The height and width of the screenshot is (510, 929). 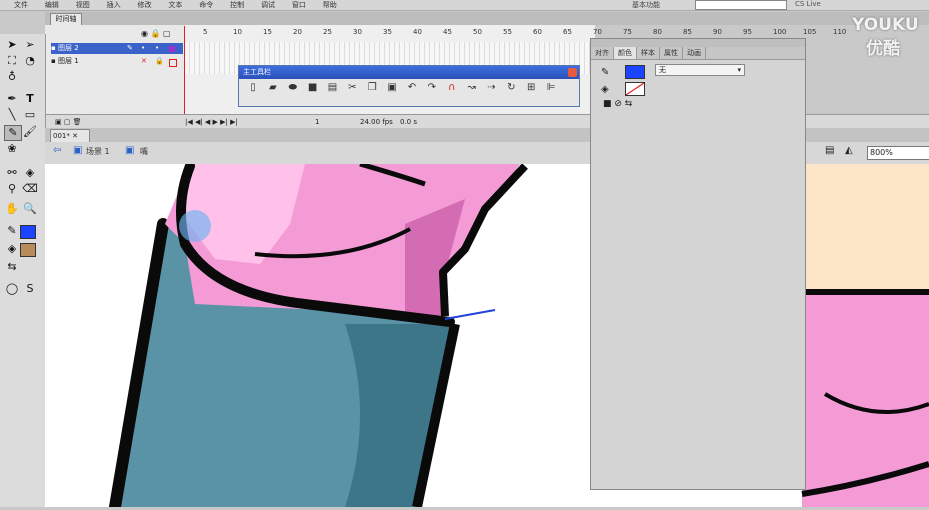 What do you see at coordinates (237, 5) in the screenshot?
I see `menu-control: 控制` at bounding box center [237, 5].